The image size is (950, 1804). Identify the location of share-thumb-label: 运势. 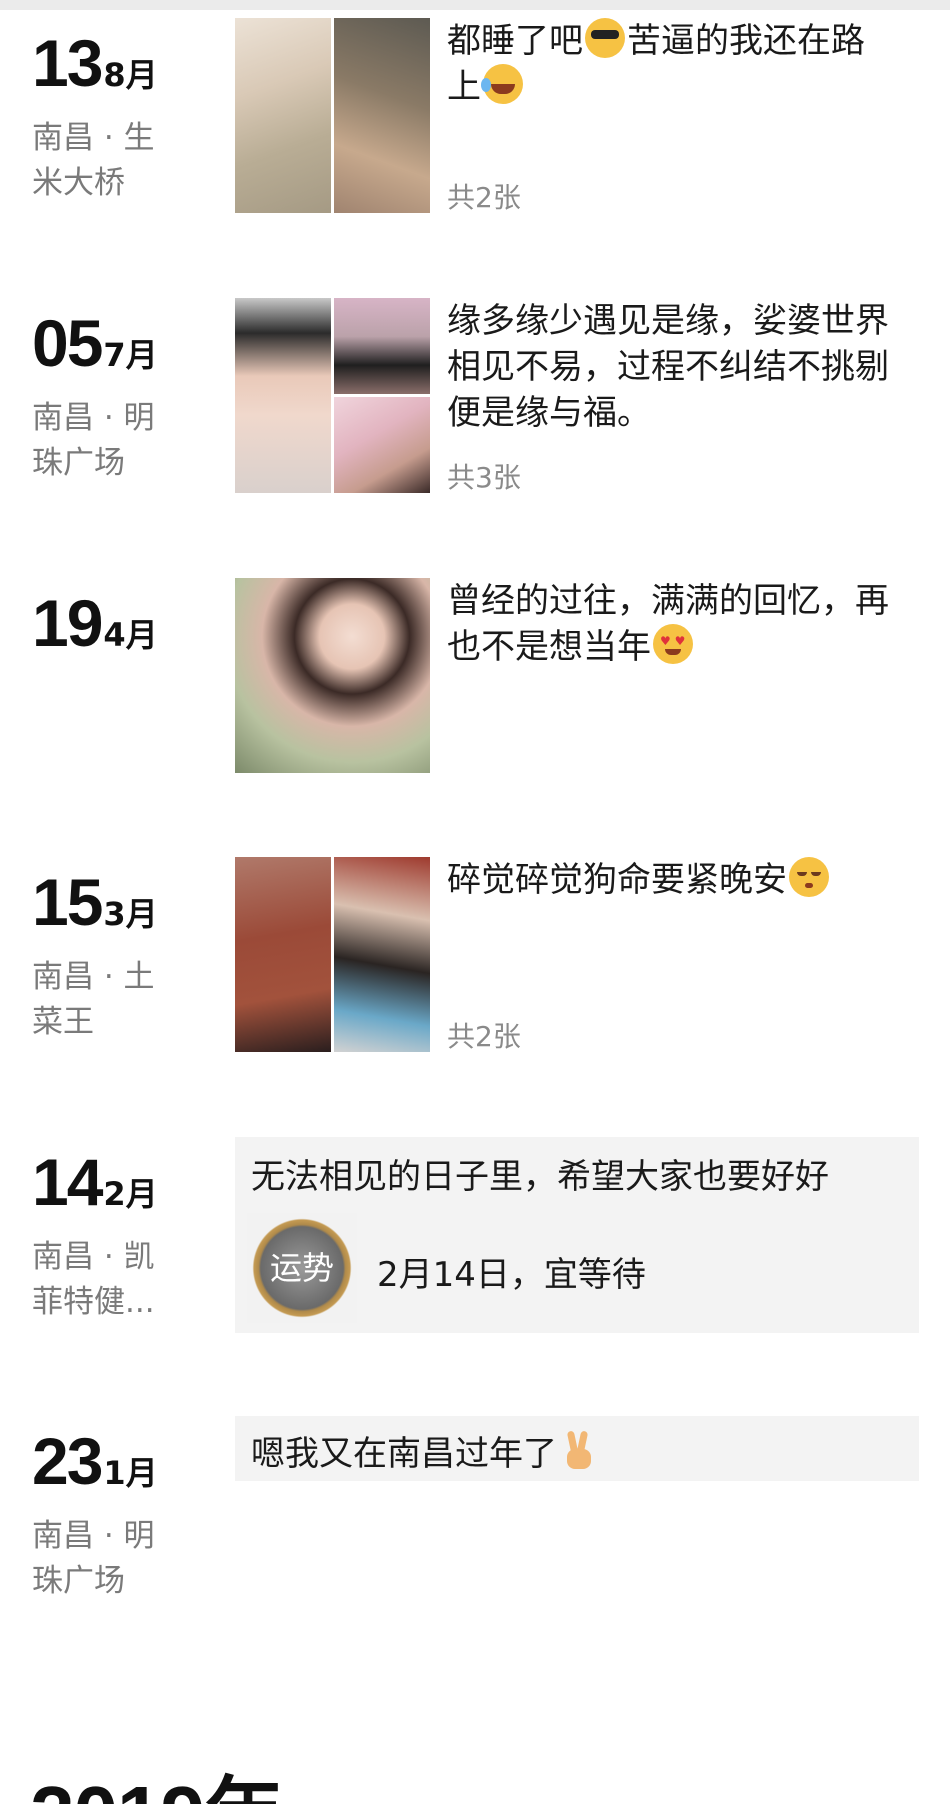
(301, 1268).